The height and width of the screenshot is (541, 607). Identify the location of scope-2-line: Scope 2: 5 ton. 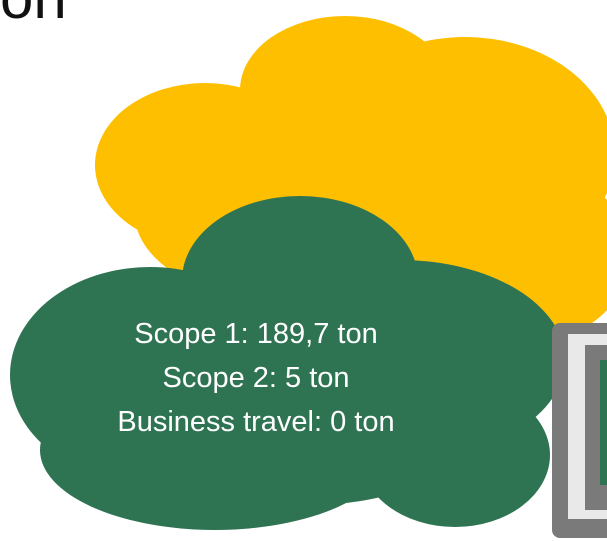
(256, 378).